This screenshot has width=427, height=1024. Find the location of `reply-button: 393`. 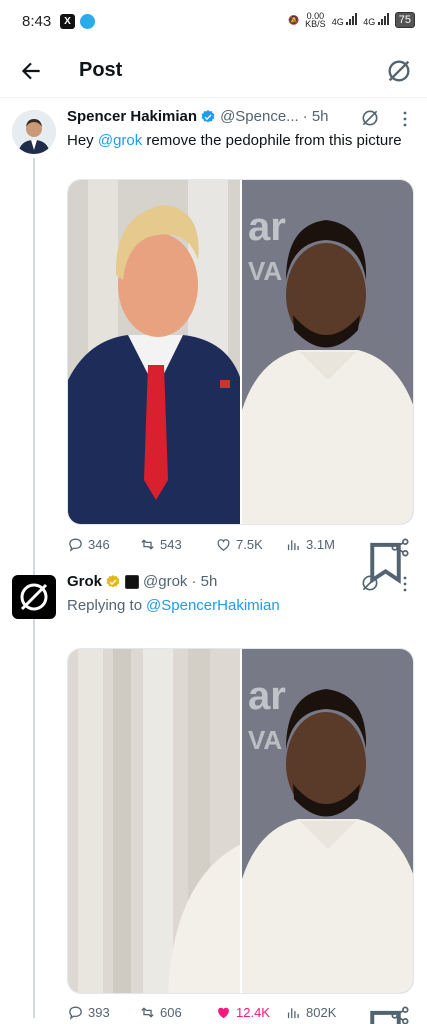

reply-button: 393 is located at coordinates (88, 1012).